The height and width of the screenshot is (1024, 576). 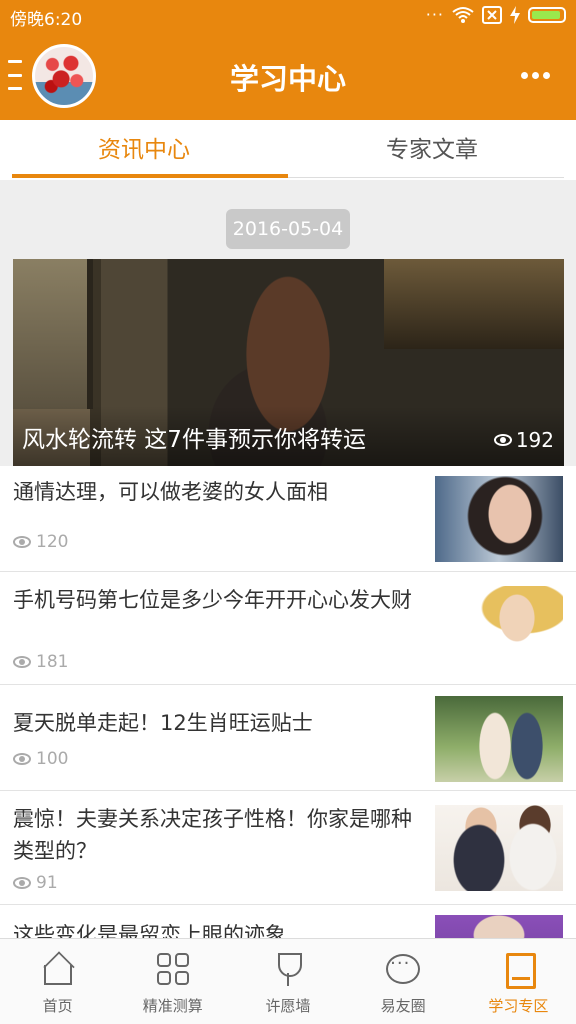 I want to click on bottom-navigation: 首页 精准测算 许愿墙 易友圈 学习专区, so click(x=288, y=981).